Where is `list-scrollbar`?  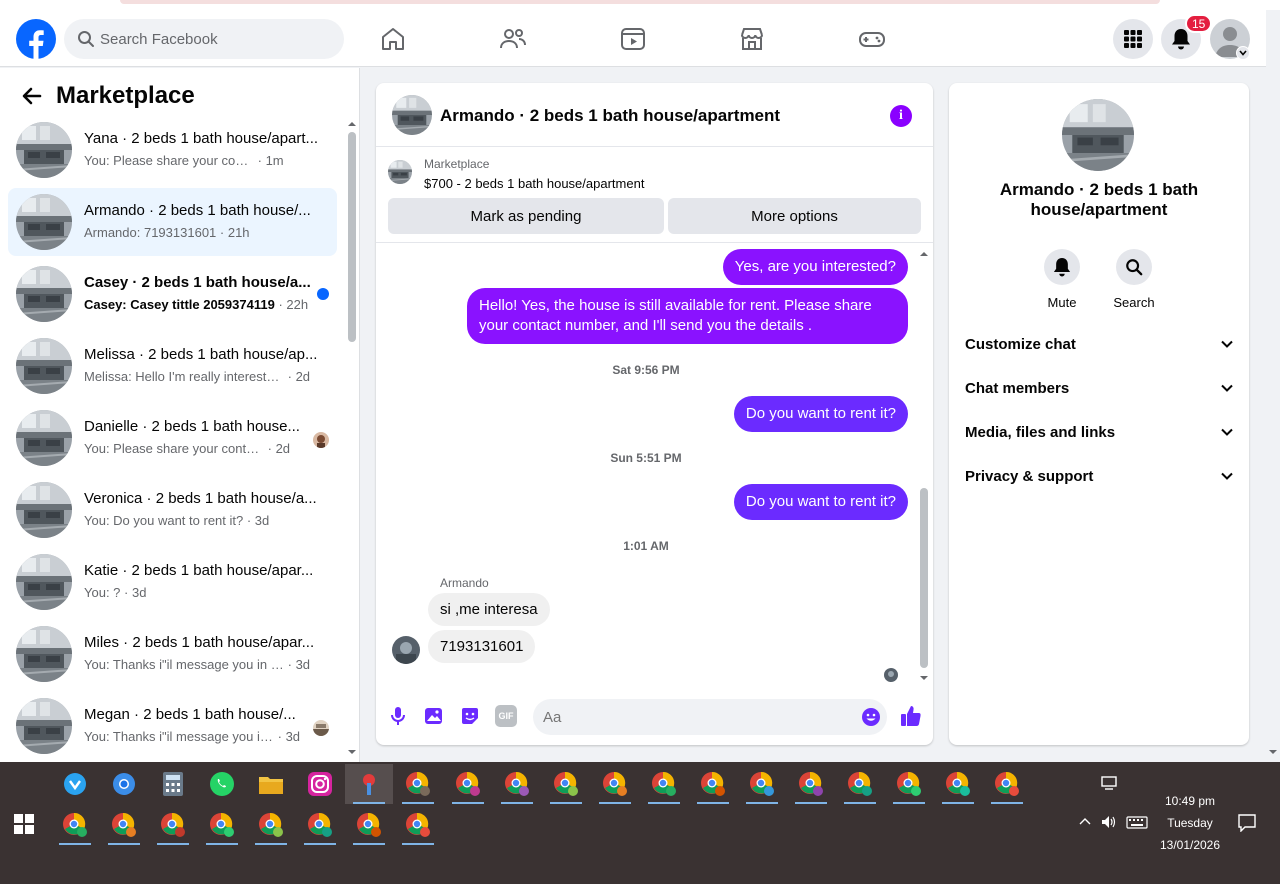 list-scrollbar is located at coordinates (351, 440).